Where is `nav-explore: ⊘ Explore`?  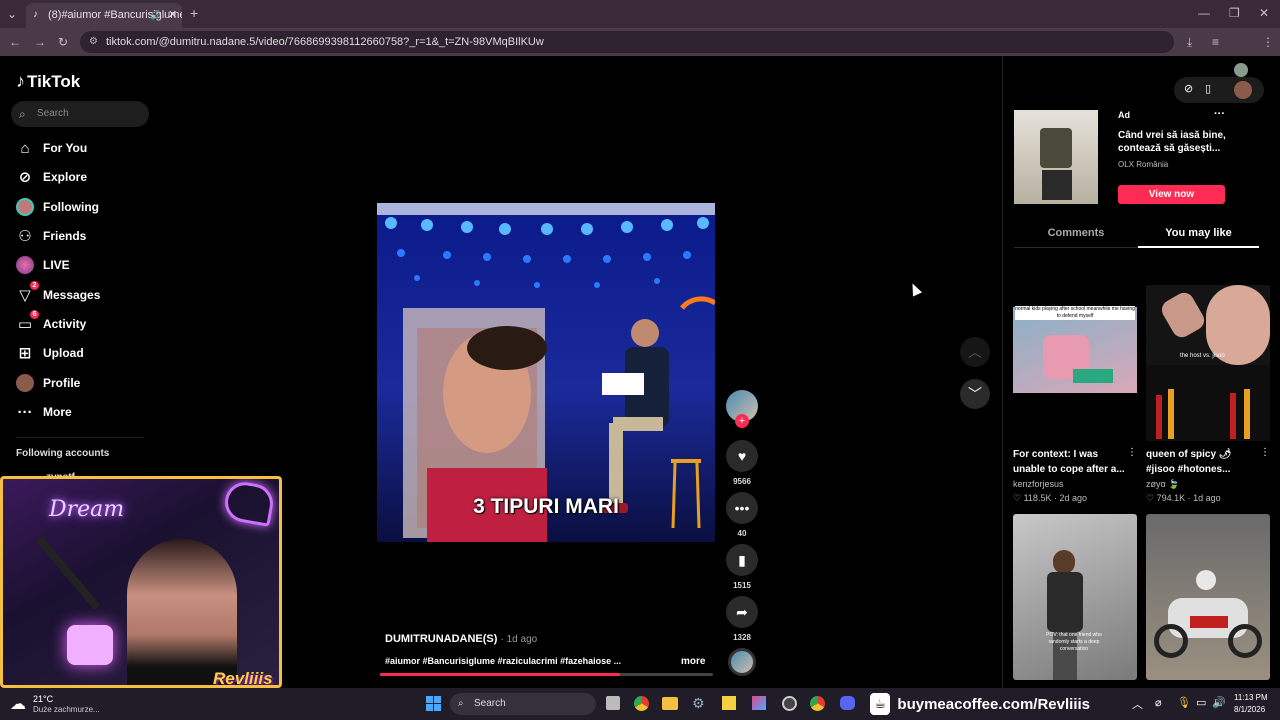
nav-explore: ⊘ Explore is located at coordinates (51, 177).